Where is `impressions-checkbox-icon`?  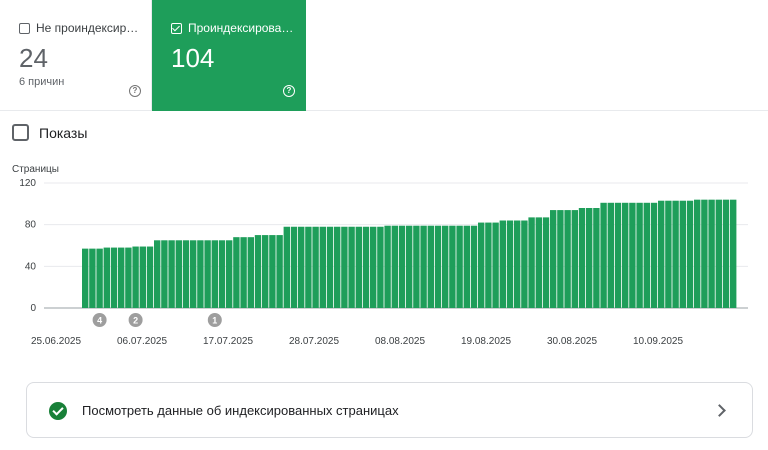
impressions-checkbox-icon is located at coordinates (20, 132).